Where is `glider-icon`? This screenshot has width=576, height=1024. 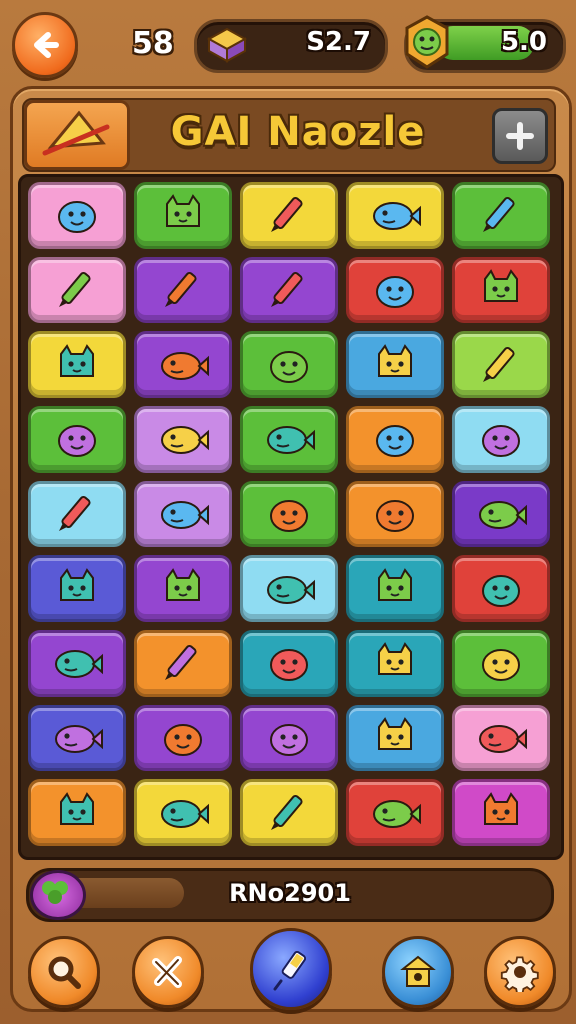
glider-icon is located at coordinates (291, 440).